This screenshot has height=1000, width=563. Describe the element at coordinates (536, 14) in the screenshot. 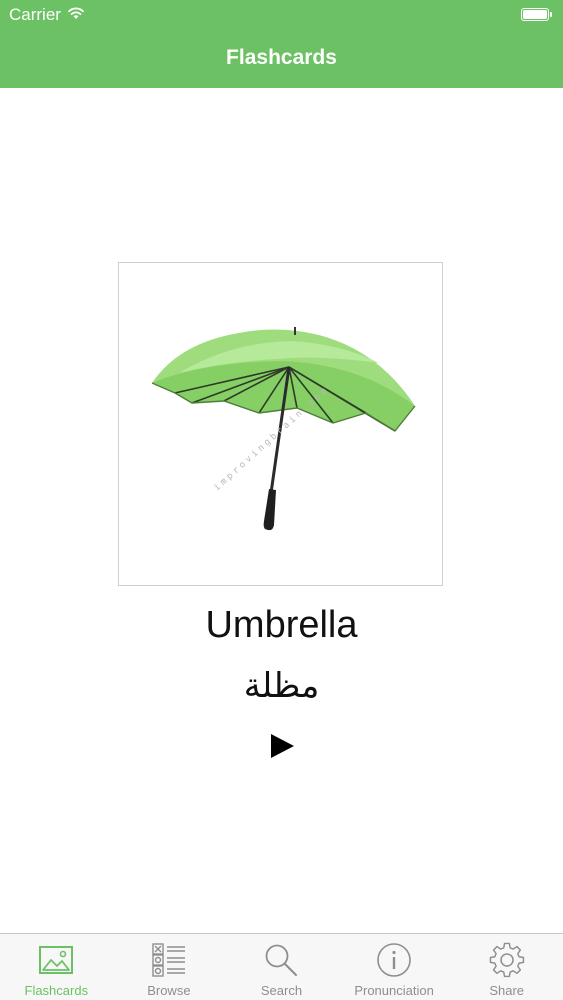

I see `battery-icon` at that location.